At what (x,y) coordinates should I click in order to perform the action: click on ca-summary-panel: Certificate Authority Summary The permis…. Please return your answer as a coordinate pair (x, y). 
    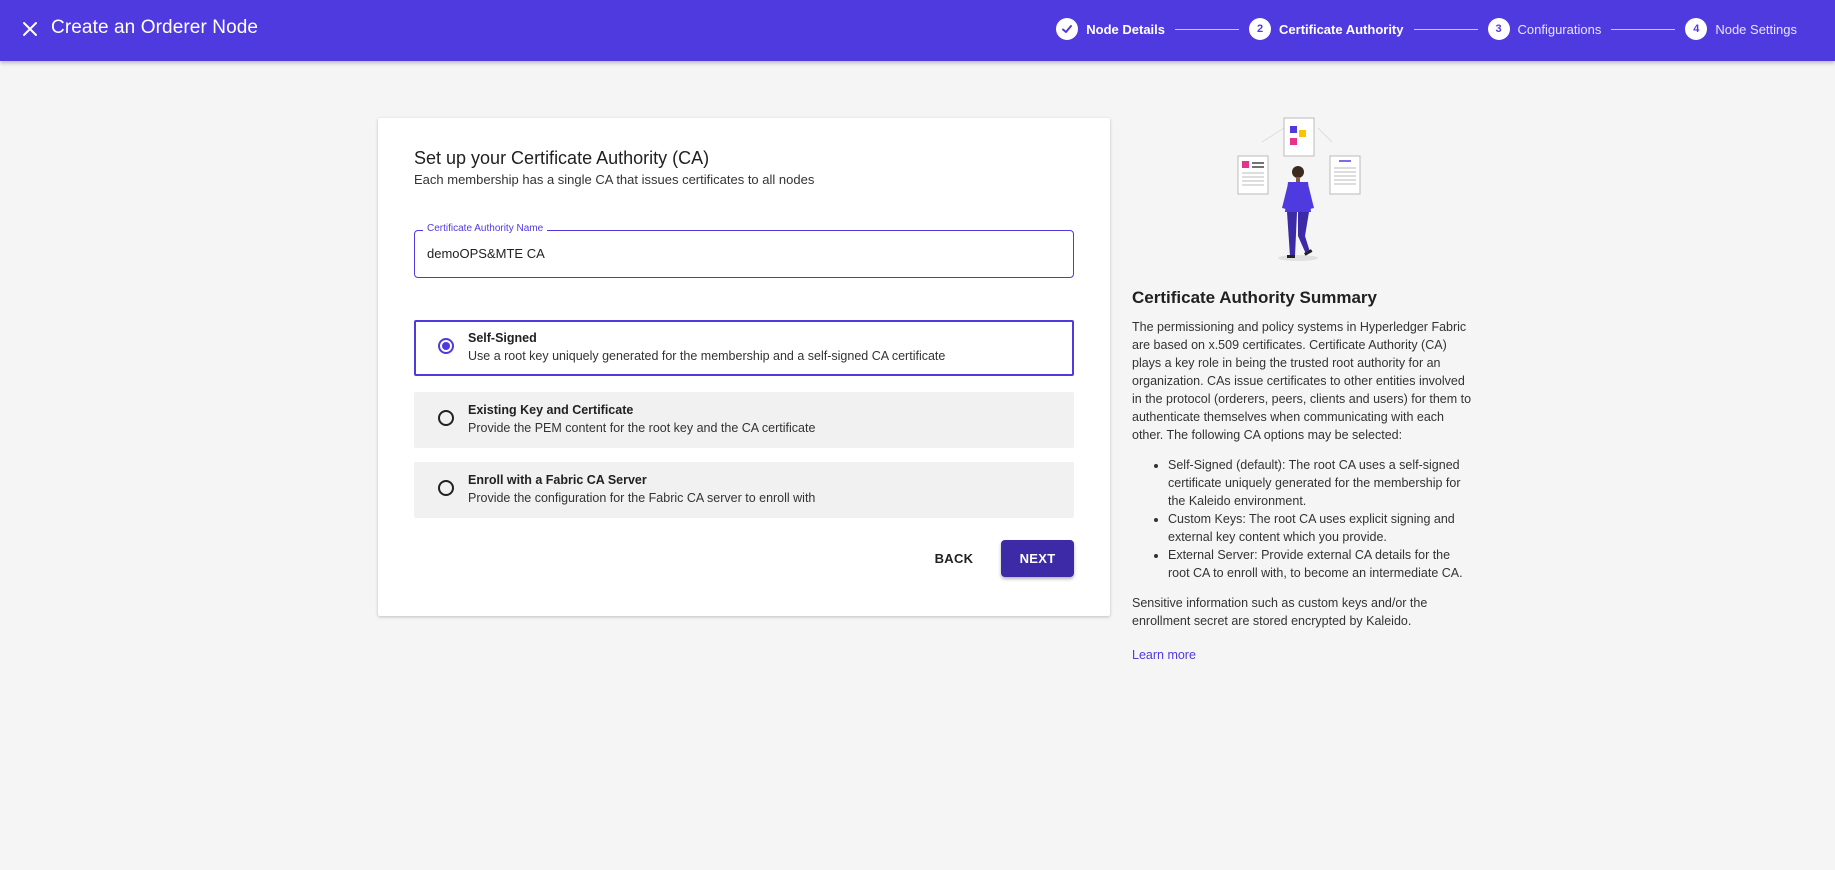
    Looking at the image, I should click on (1302, 475).